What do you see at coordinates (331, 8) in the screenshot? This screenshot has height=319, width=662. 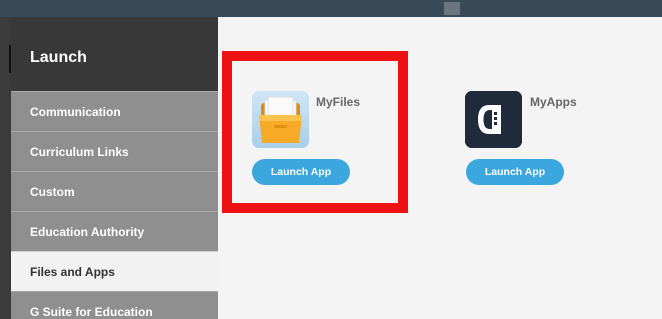 I see `top-bar` at bounding box center [331, 8].